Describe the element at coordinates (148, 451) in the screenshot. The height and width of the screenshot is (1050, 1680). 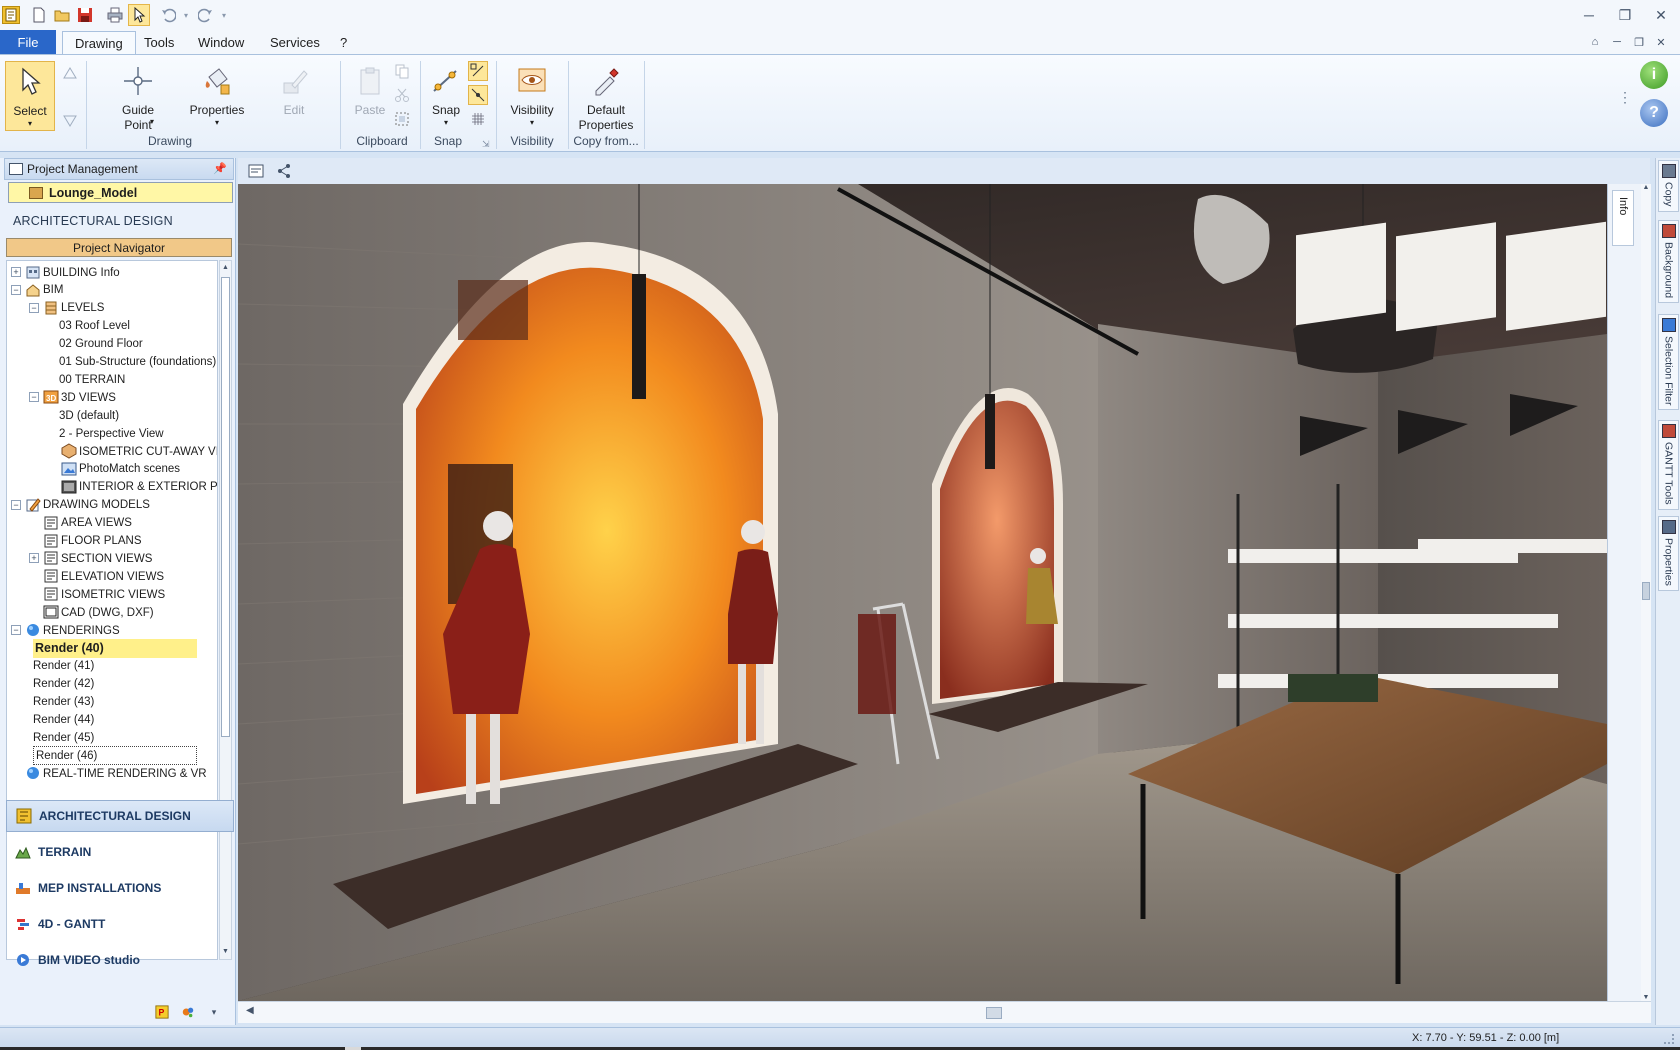
I see `tree-item: ISOMETRIC CUT-AWAY VIE` at that location.